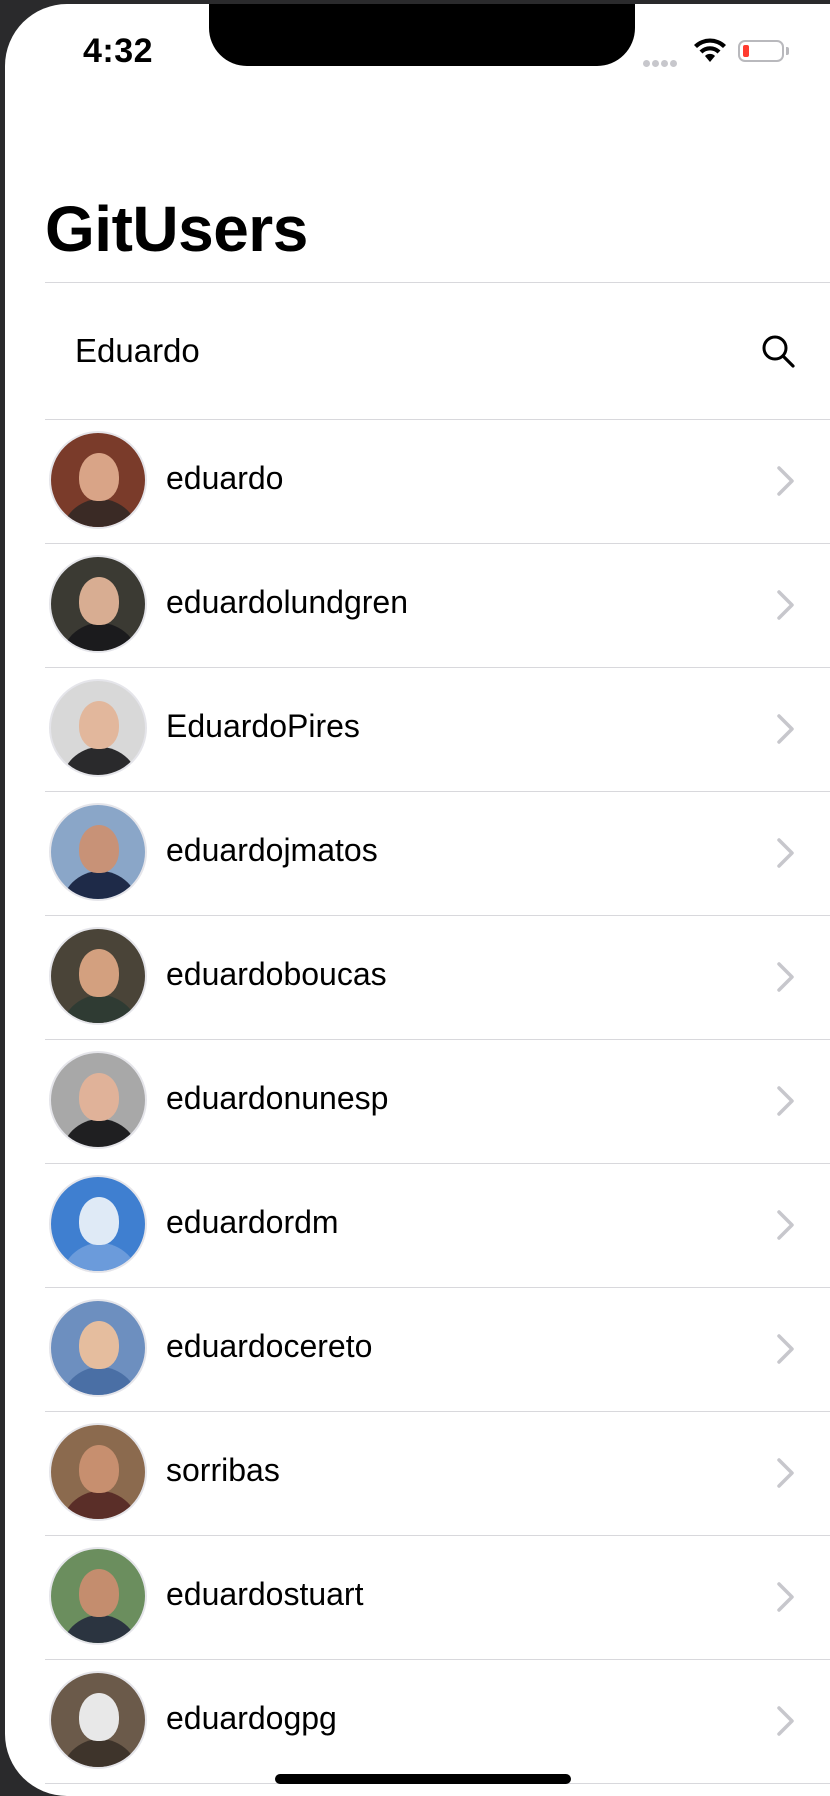 This screenshot has width=830, height=1796. Describe the element at coordinates (437, 1350) in the screenshot. I see `list-item: eduardocereto` at that location.